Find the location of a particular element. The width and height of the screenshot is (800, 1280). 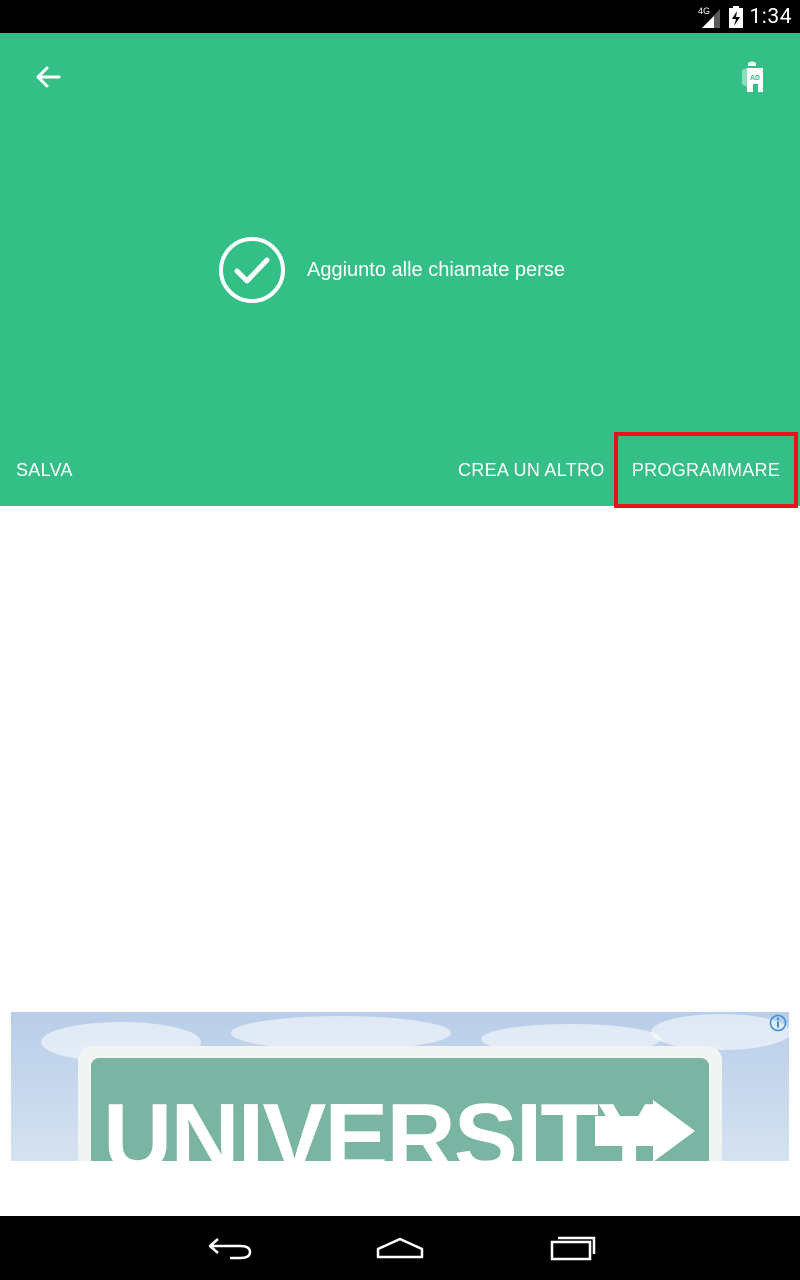

confirmation-row: Aggiunto alle chiamate perse is located at coordinates (391, 270).